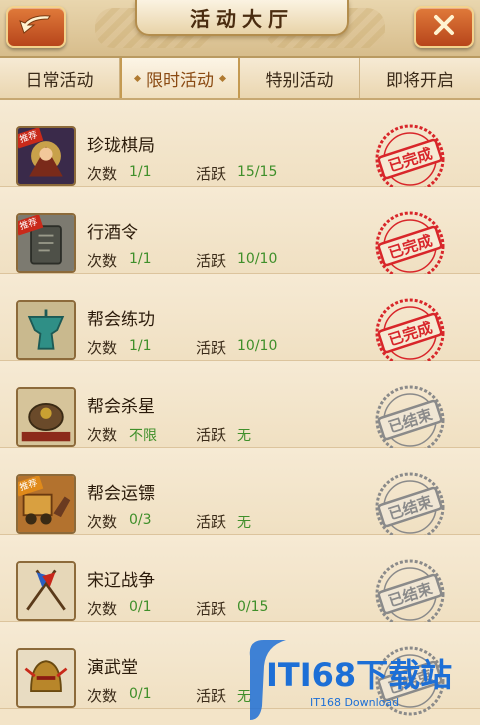  Describe the element at coordinates (121, 581) in the screenshot. I see `activity-name: 宋辽战争` at that location.